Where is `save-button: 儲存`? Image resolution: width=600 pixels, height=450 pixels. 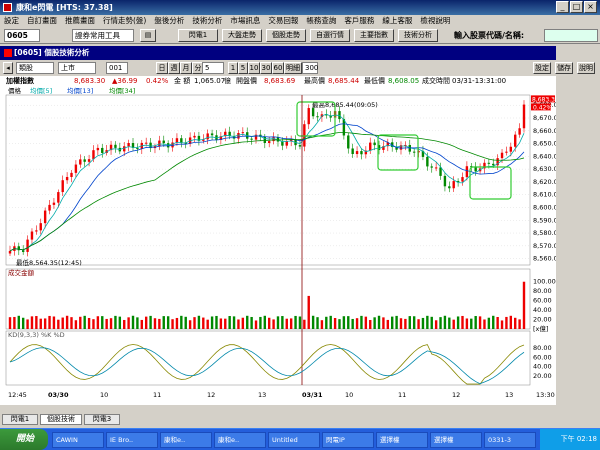 save-button: 儲存 is located at coordinates (564, 68).